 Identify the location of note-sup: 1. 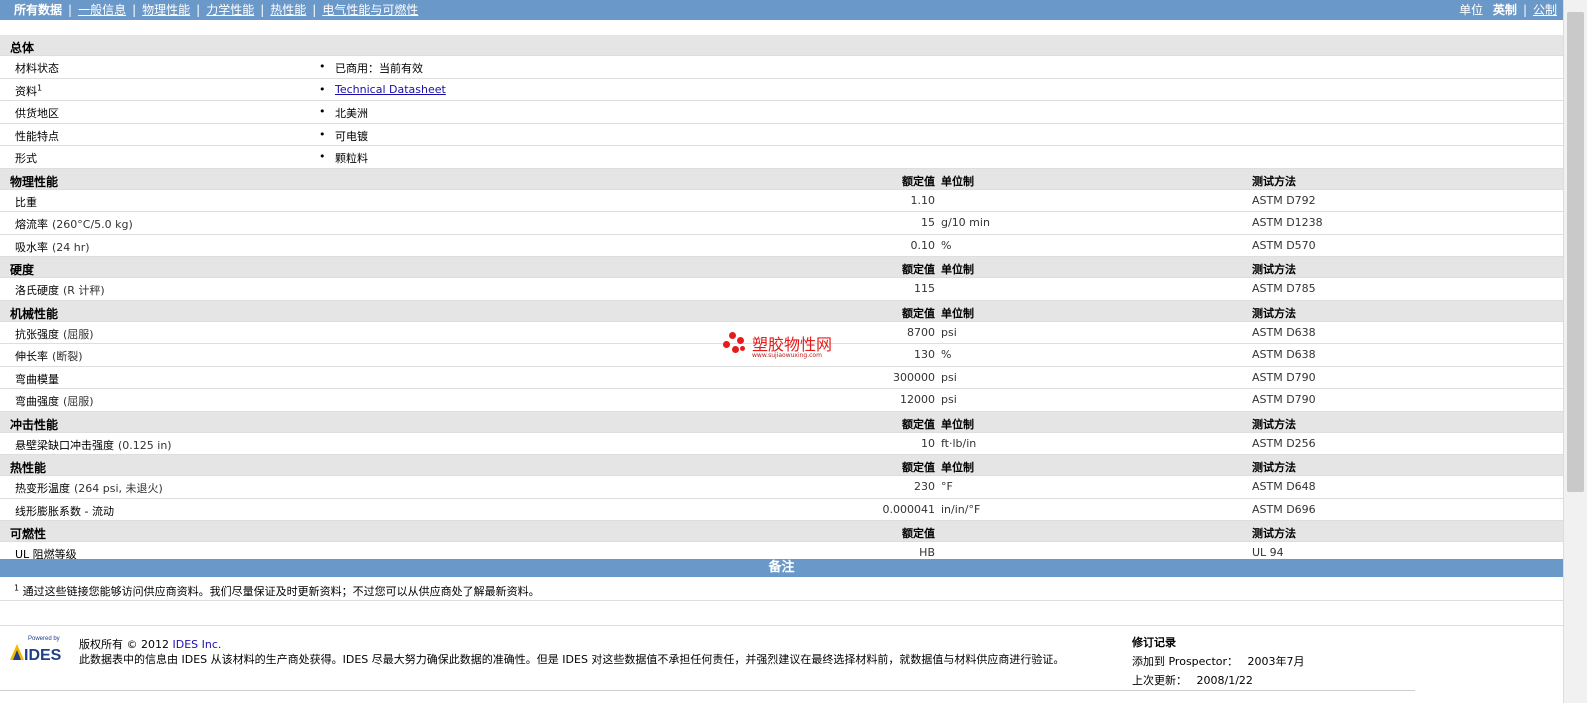
(17, 588).